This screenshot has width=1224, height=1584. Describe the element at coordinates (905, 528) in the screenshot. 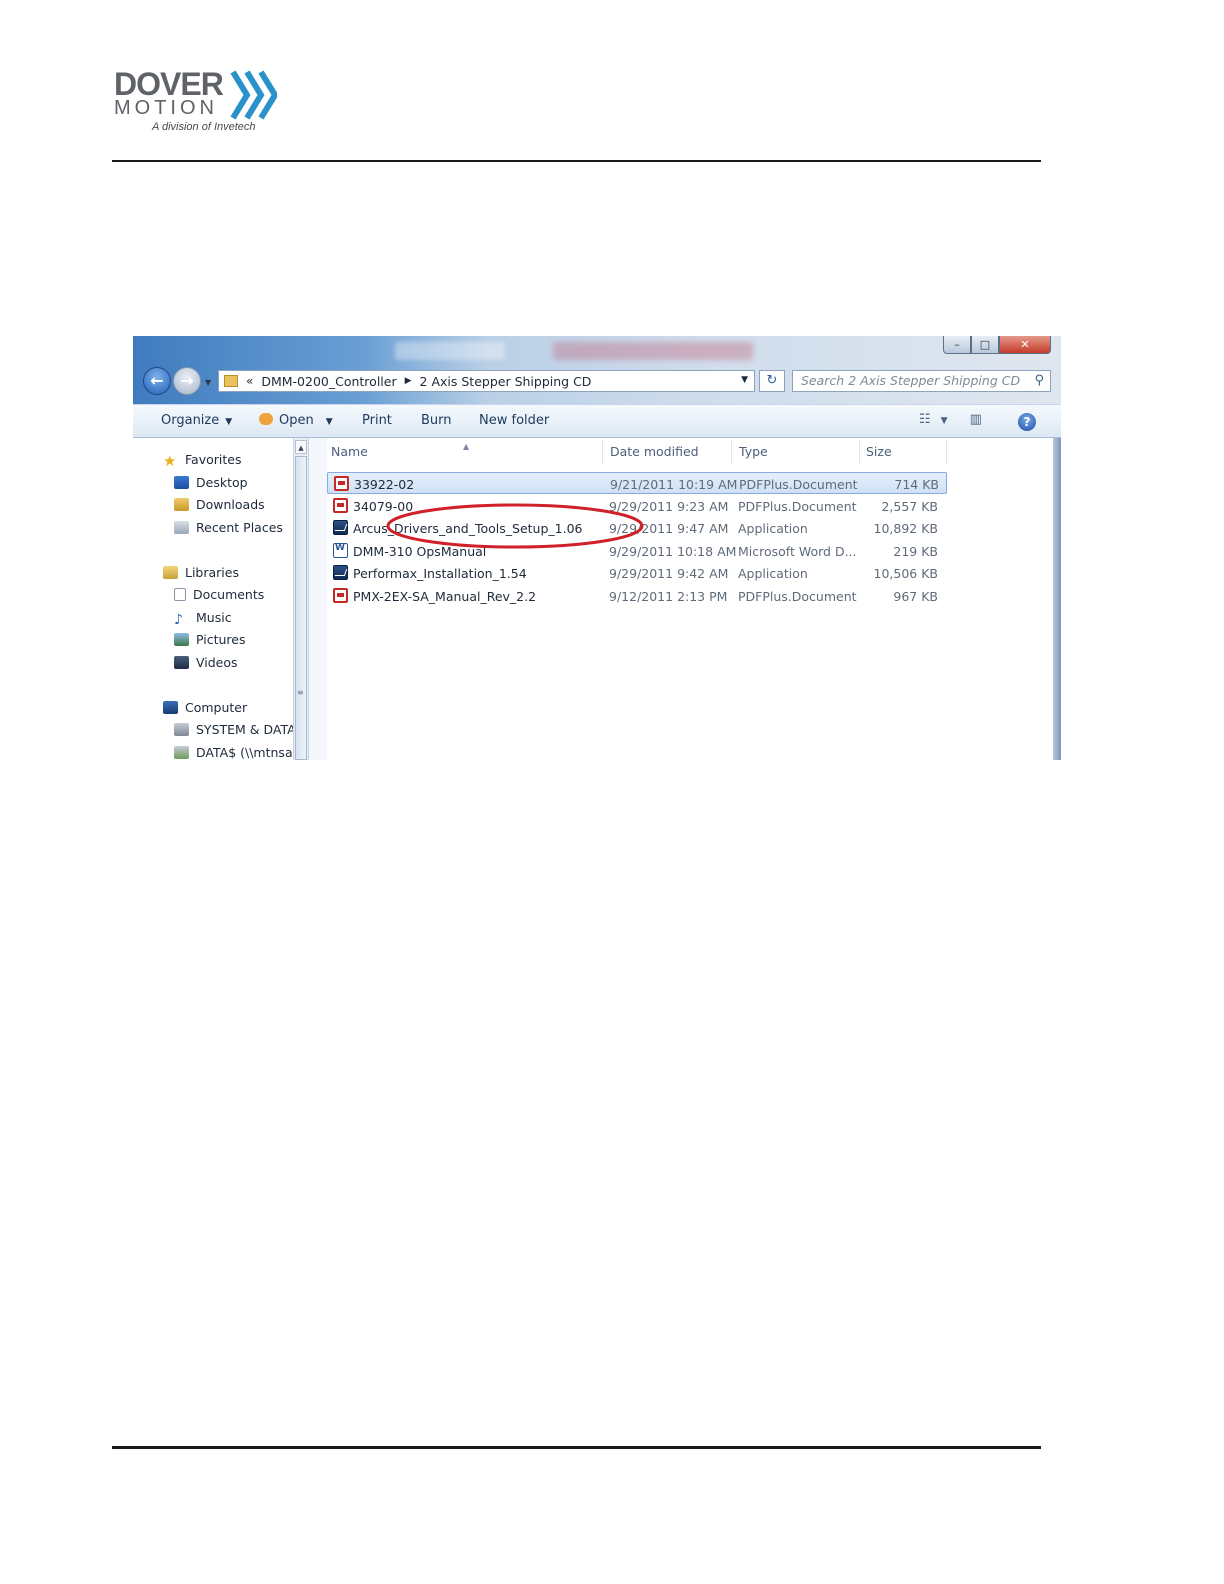

I see `file-size: 10,892 KB` at that location.